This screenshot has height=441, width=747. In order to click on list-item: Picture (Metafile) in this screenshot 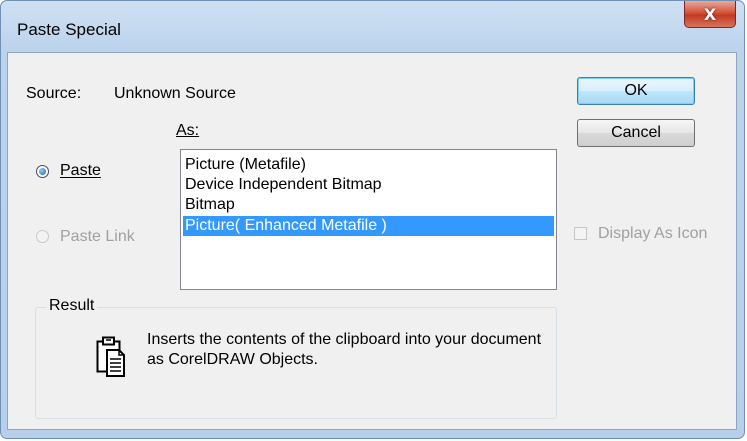, I will do `click(245, 165)`.